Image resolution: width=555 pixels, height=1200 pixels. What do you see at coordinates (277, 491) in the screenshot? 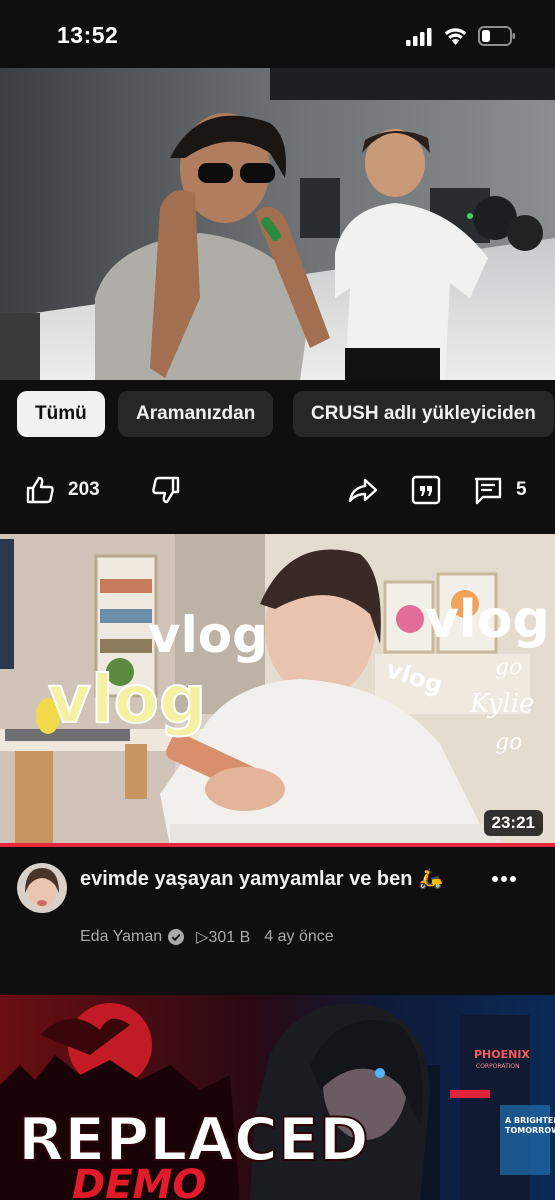
I see `action-row: 203 5` at bounding box center [277, 491].